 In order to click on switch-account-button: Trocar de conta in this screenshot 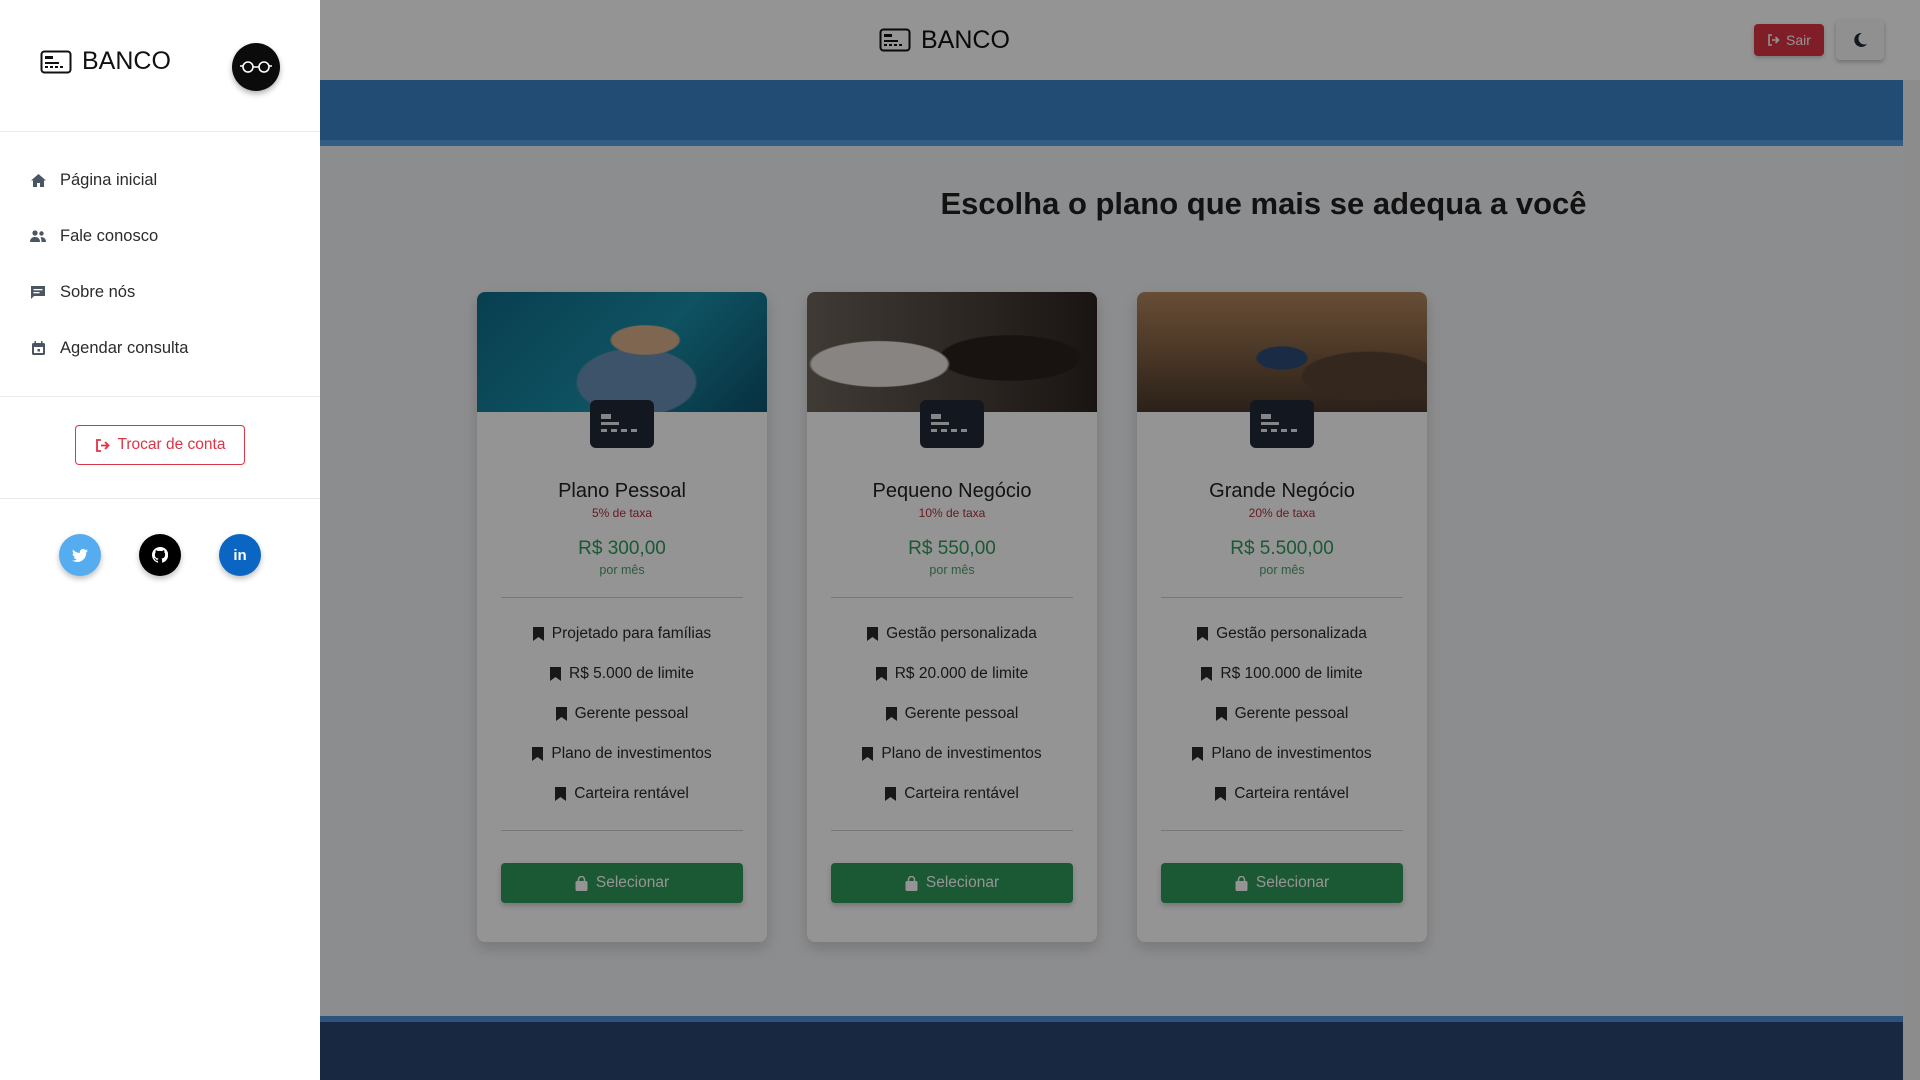, I will do `click(160, 445)`.